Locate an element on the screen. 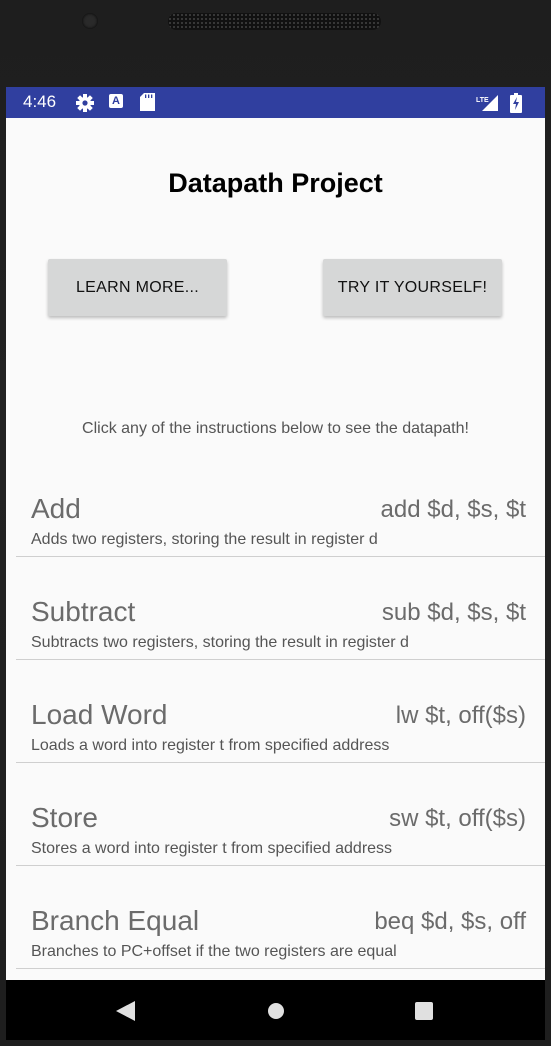 Image resolution: width=551 pixels, height=1046 pixels. back-icon is located at coordinates (125, 1013).